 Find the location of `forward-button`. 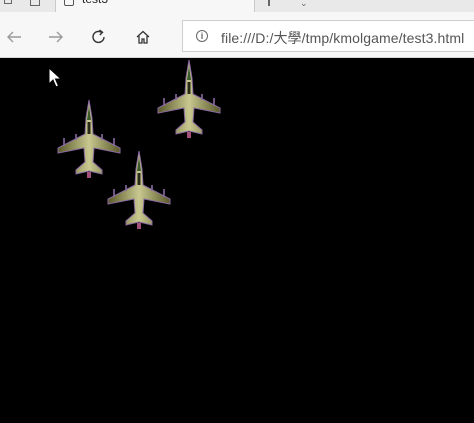

forward-button is located at coordinates (56, 37).